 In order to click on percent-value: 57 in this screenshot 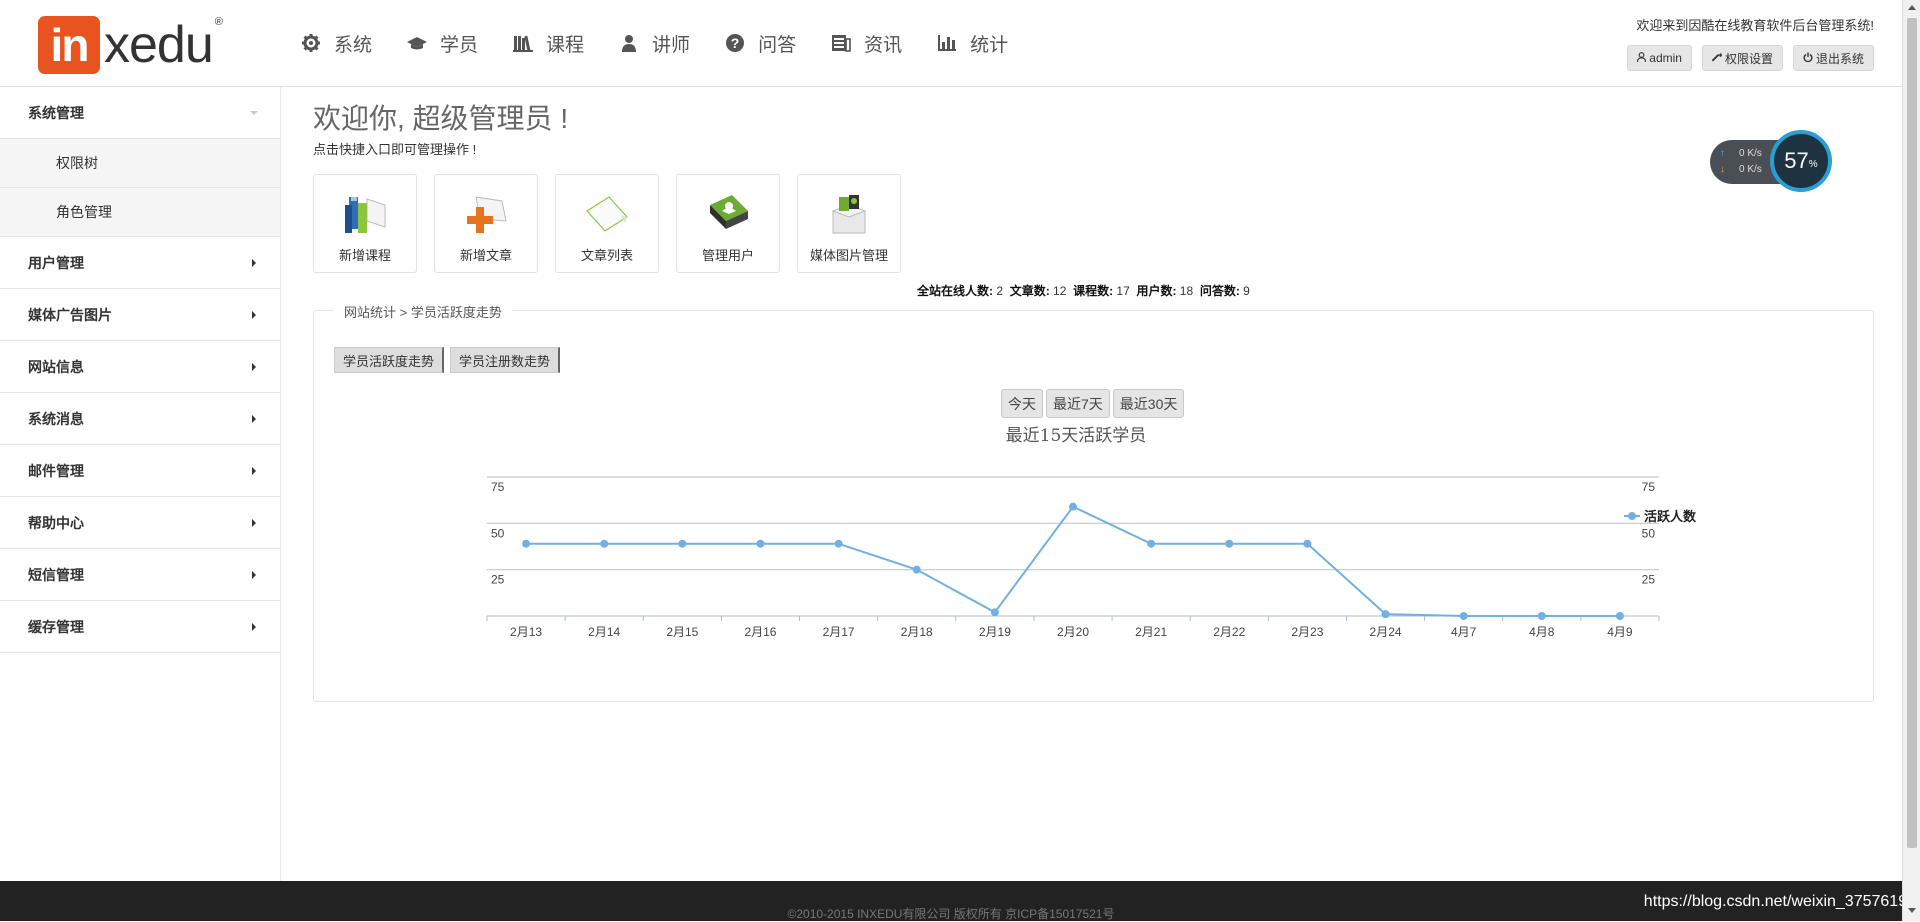, I will do `click(1796, 160)`.